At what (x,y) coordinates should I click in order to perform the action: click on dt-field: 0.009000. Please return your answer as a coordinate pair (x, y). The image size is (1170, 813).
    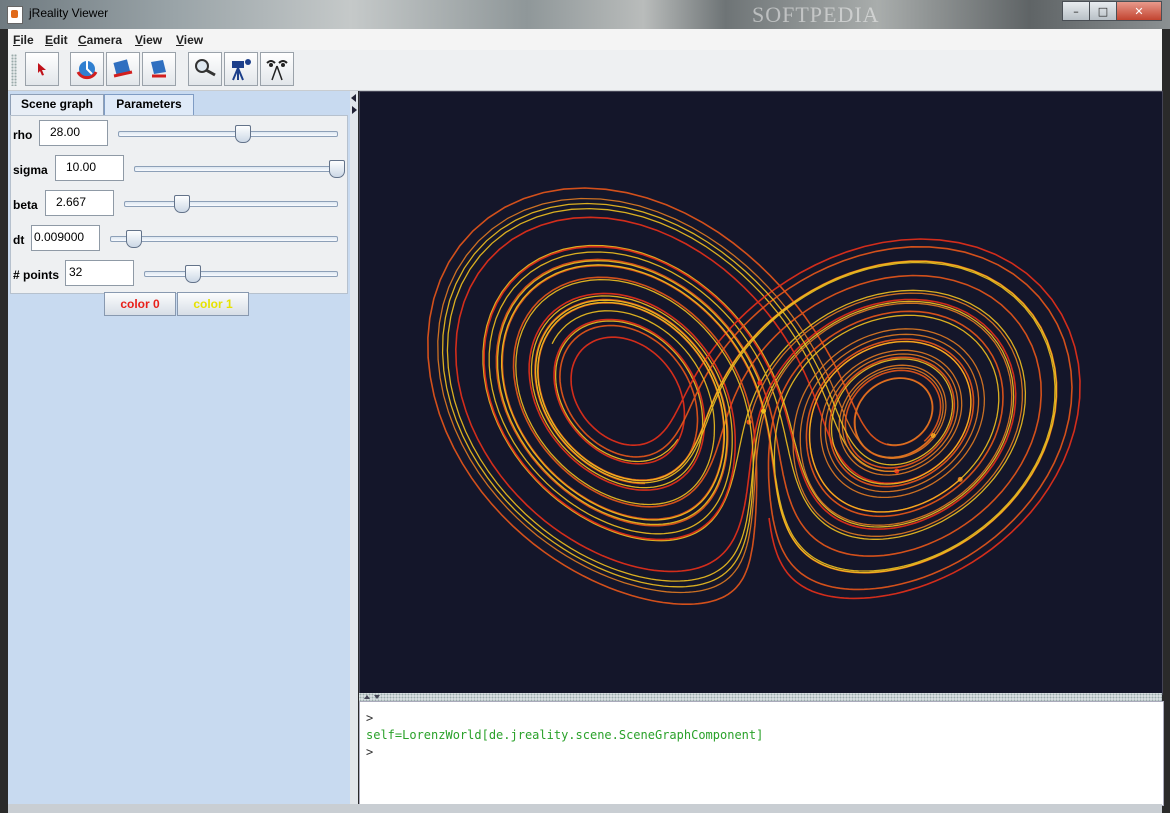
    Looking at the image, I should click on (65, 238).